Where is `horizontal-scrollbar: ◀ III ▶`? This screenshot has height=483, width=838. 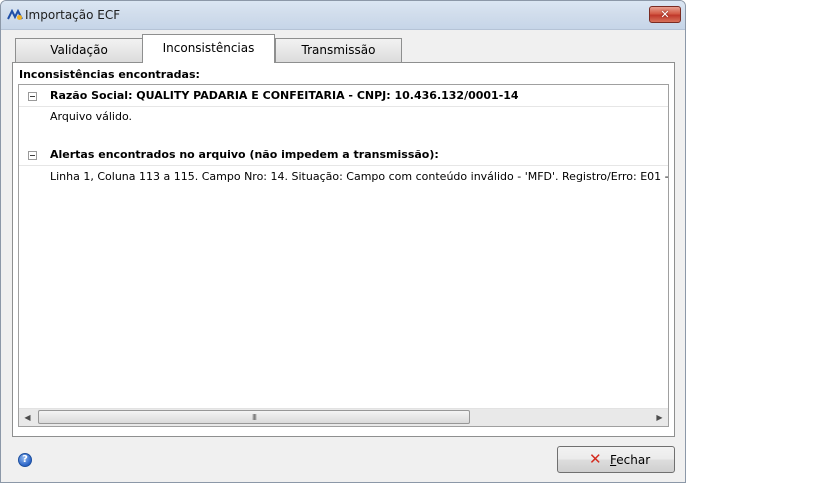 horizontal-scrollbar: ◀ III ▶ is located at coordinates (343, 417).